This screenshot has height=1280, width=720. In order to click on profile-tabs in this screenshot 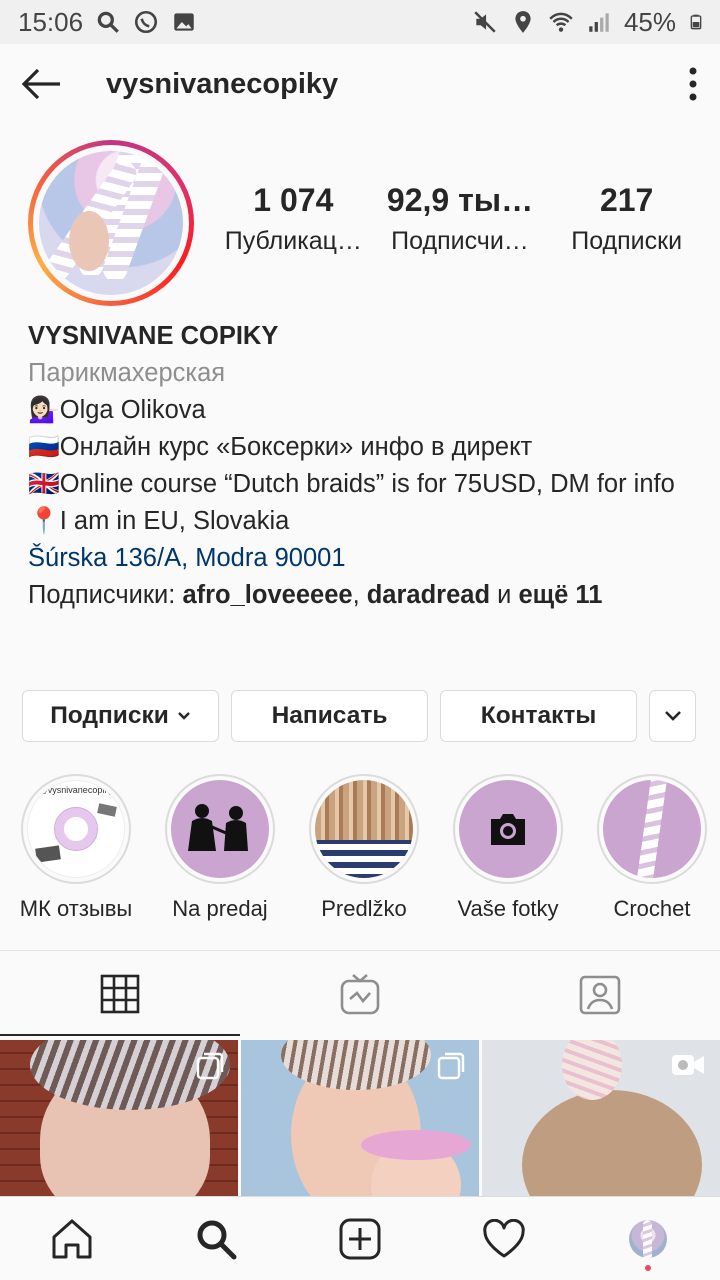, I will do `click(360, 993)`.